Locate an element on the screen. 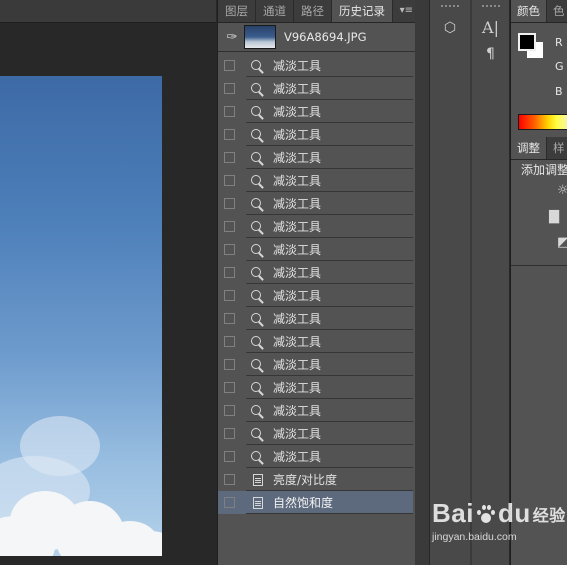 The height and width of the screenshot is (565, 567). panel-menu-icon: ▾≡ is located at coordinates (406, 11).